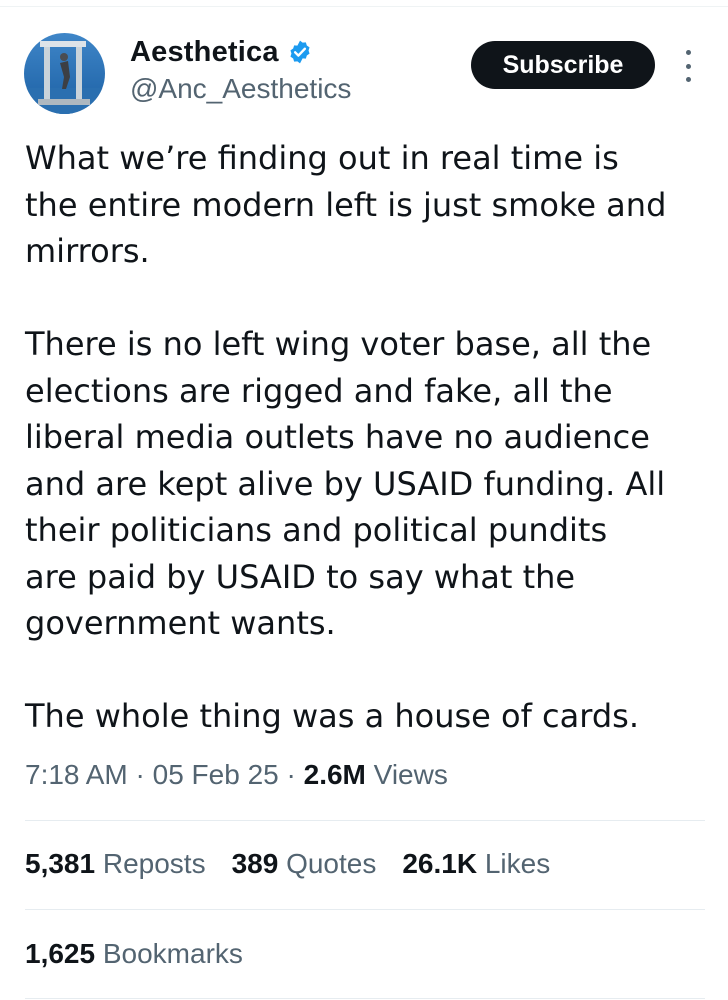 The image size is (728, 1000). I want to click on tweet-line: the entire modern left is just smoke and, so click(346, 204).